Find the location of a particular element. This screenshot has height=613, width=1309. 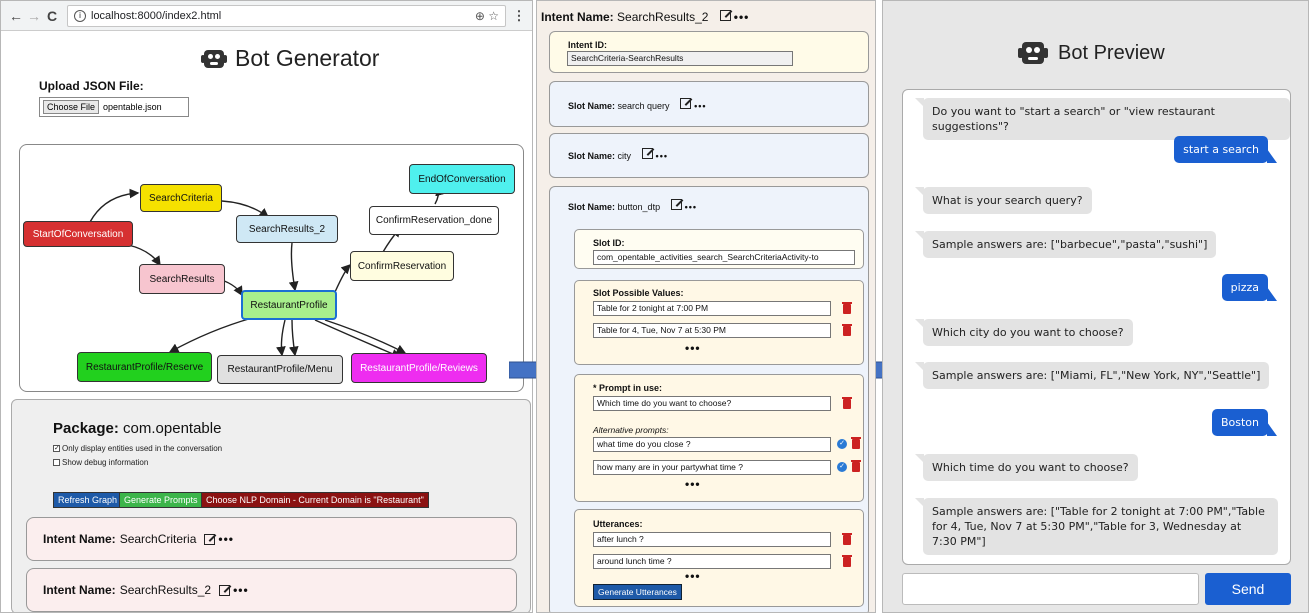

slot-card: Slot Name: search query ••• is located at coordinates (709, 104).